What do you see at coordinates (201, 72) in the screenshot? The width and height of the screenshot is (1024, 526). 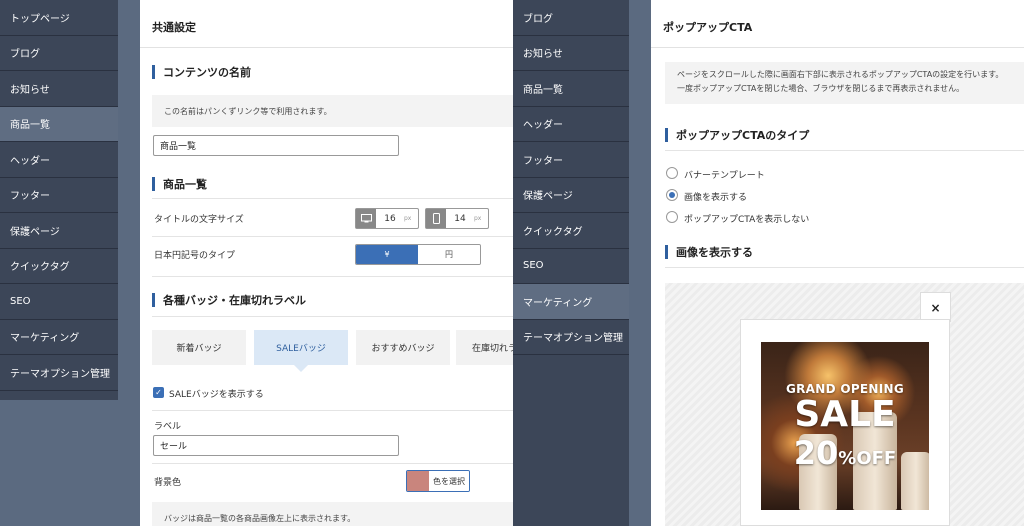 I see `section-title-content-name: コンテンツの名前` at bounding box center [201, 72].